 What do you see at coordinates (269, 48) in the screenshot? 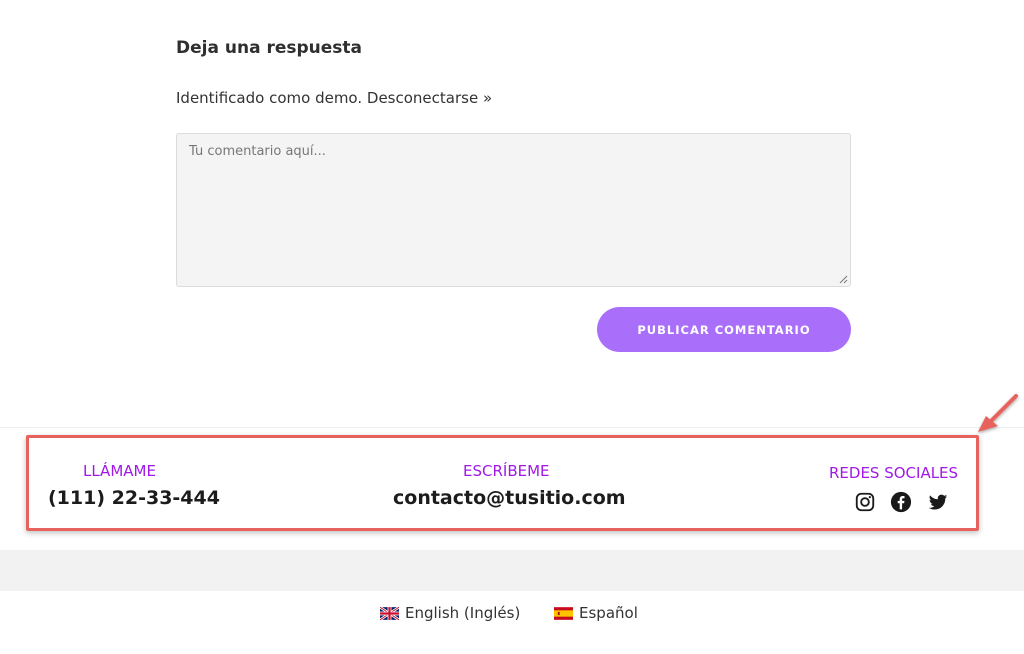
I see `reply-title: Deja una respuesta` at bounding box center [269, 48].